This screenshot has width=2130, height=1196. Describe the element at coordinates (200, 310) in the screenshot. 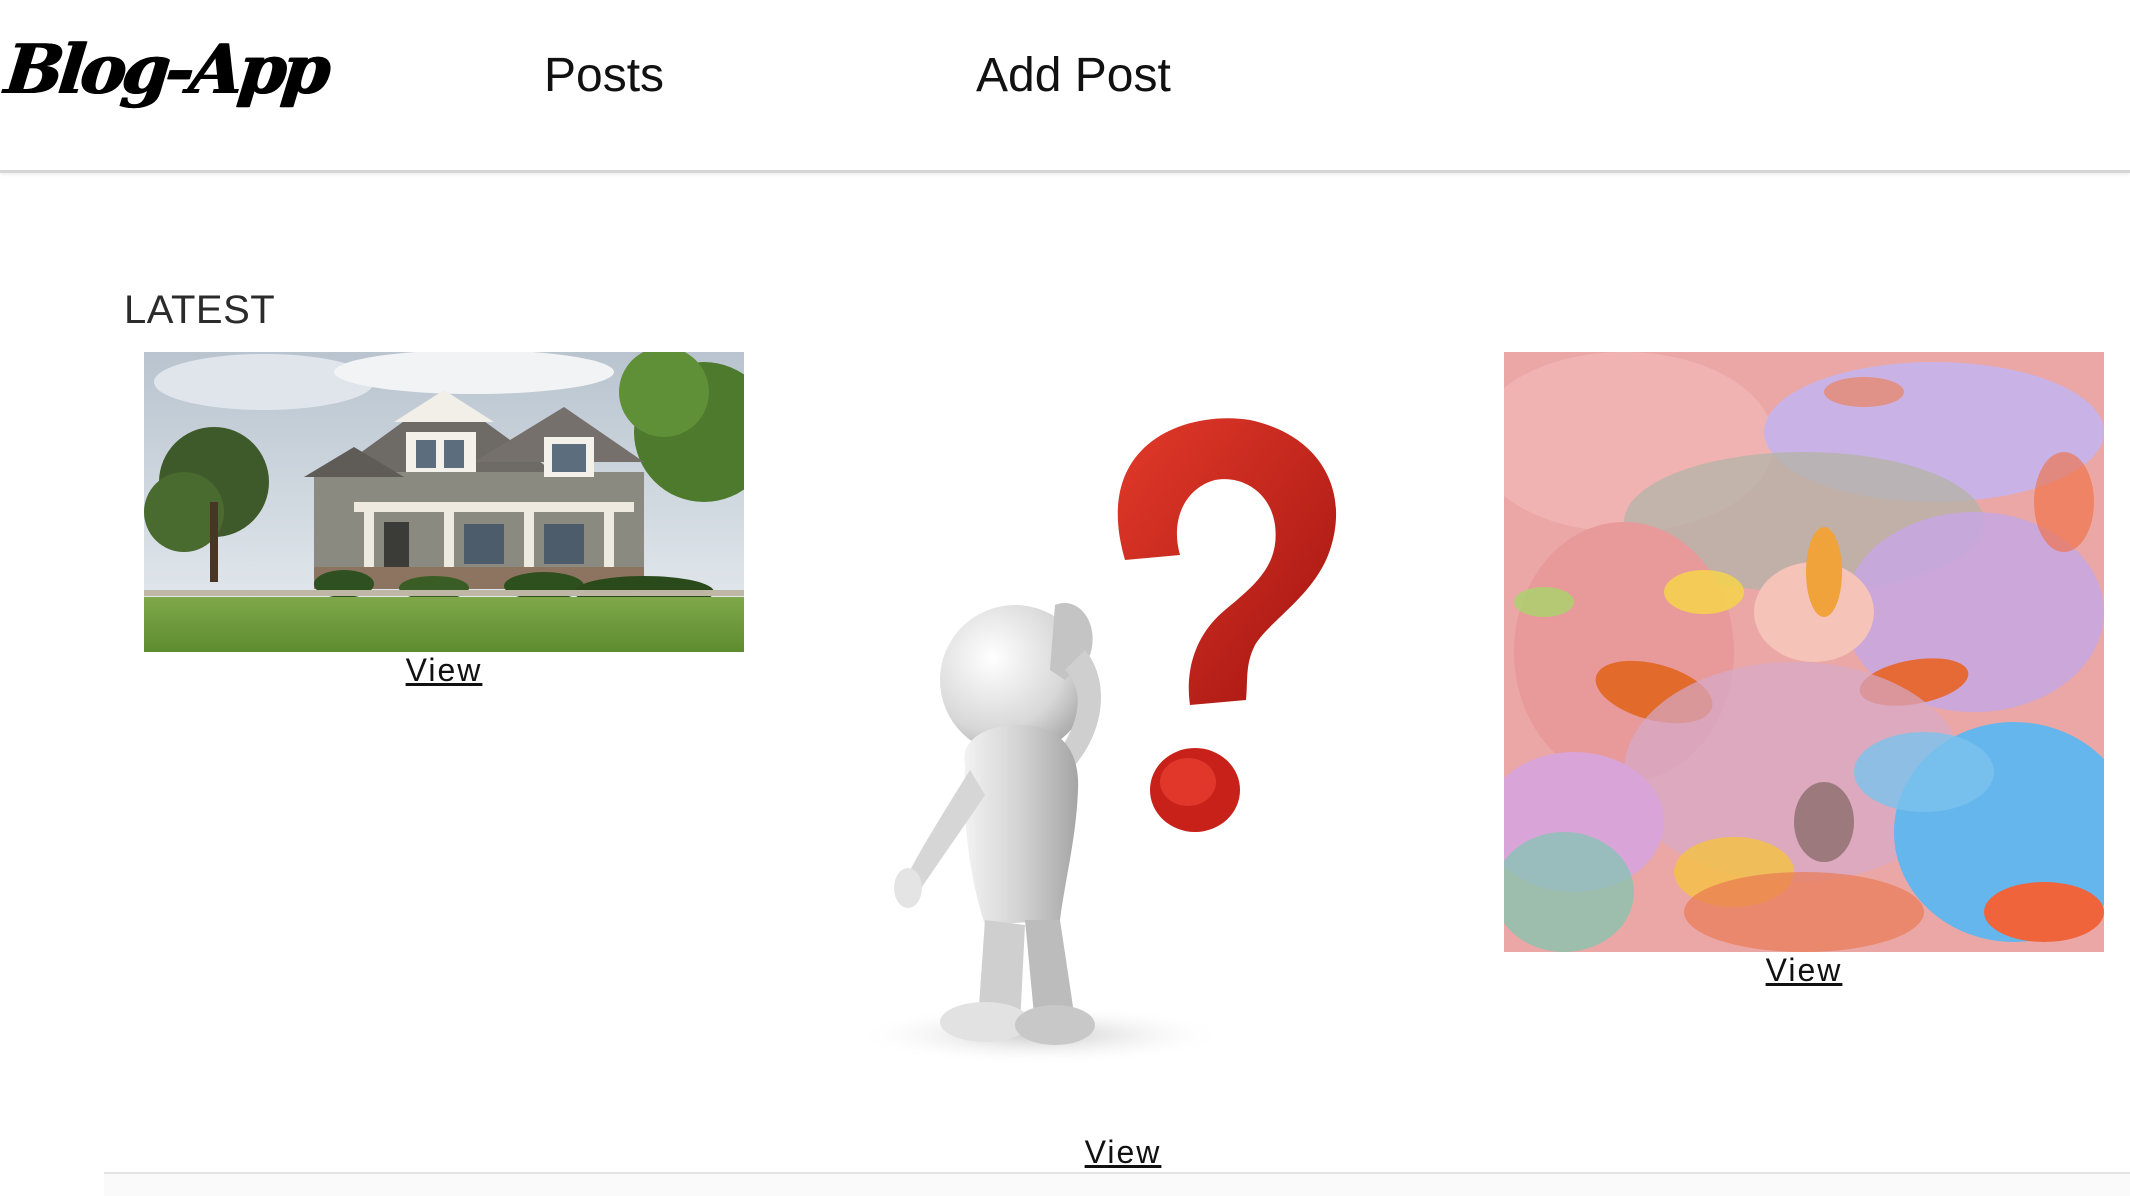

I see `section-title: LATEST` at that location.